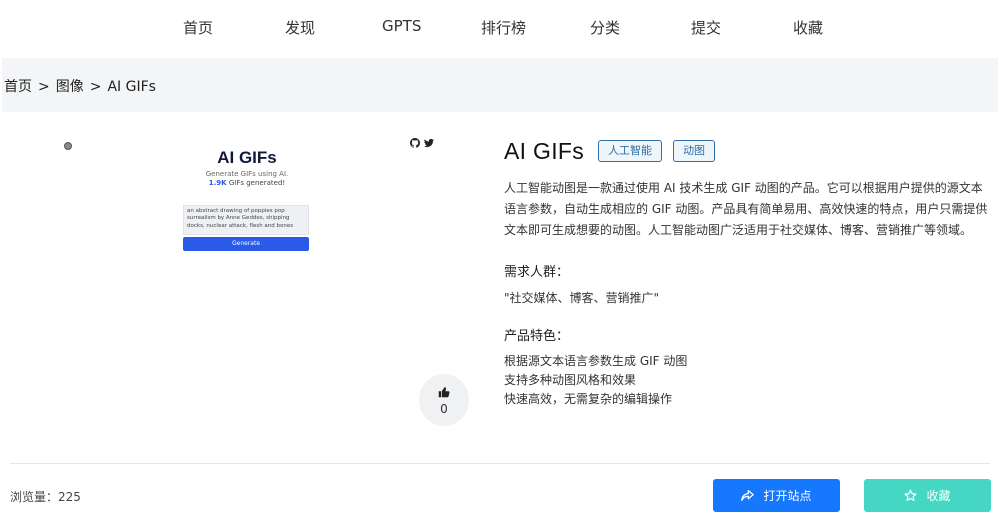  Describe the element at coordinates (69, 497) in the screenshot. I see `view-count-value: 225` at that location.